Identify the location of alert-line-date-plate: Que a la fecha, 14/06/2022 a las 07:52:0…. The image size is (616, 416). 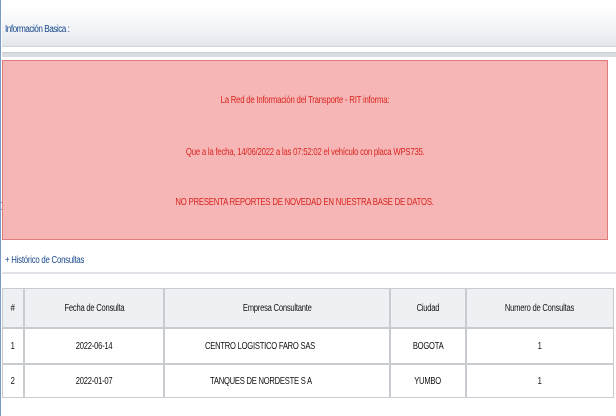
(305, 152).